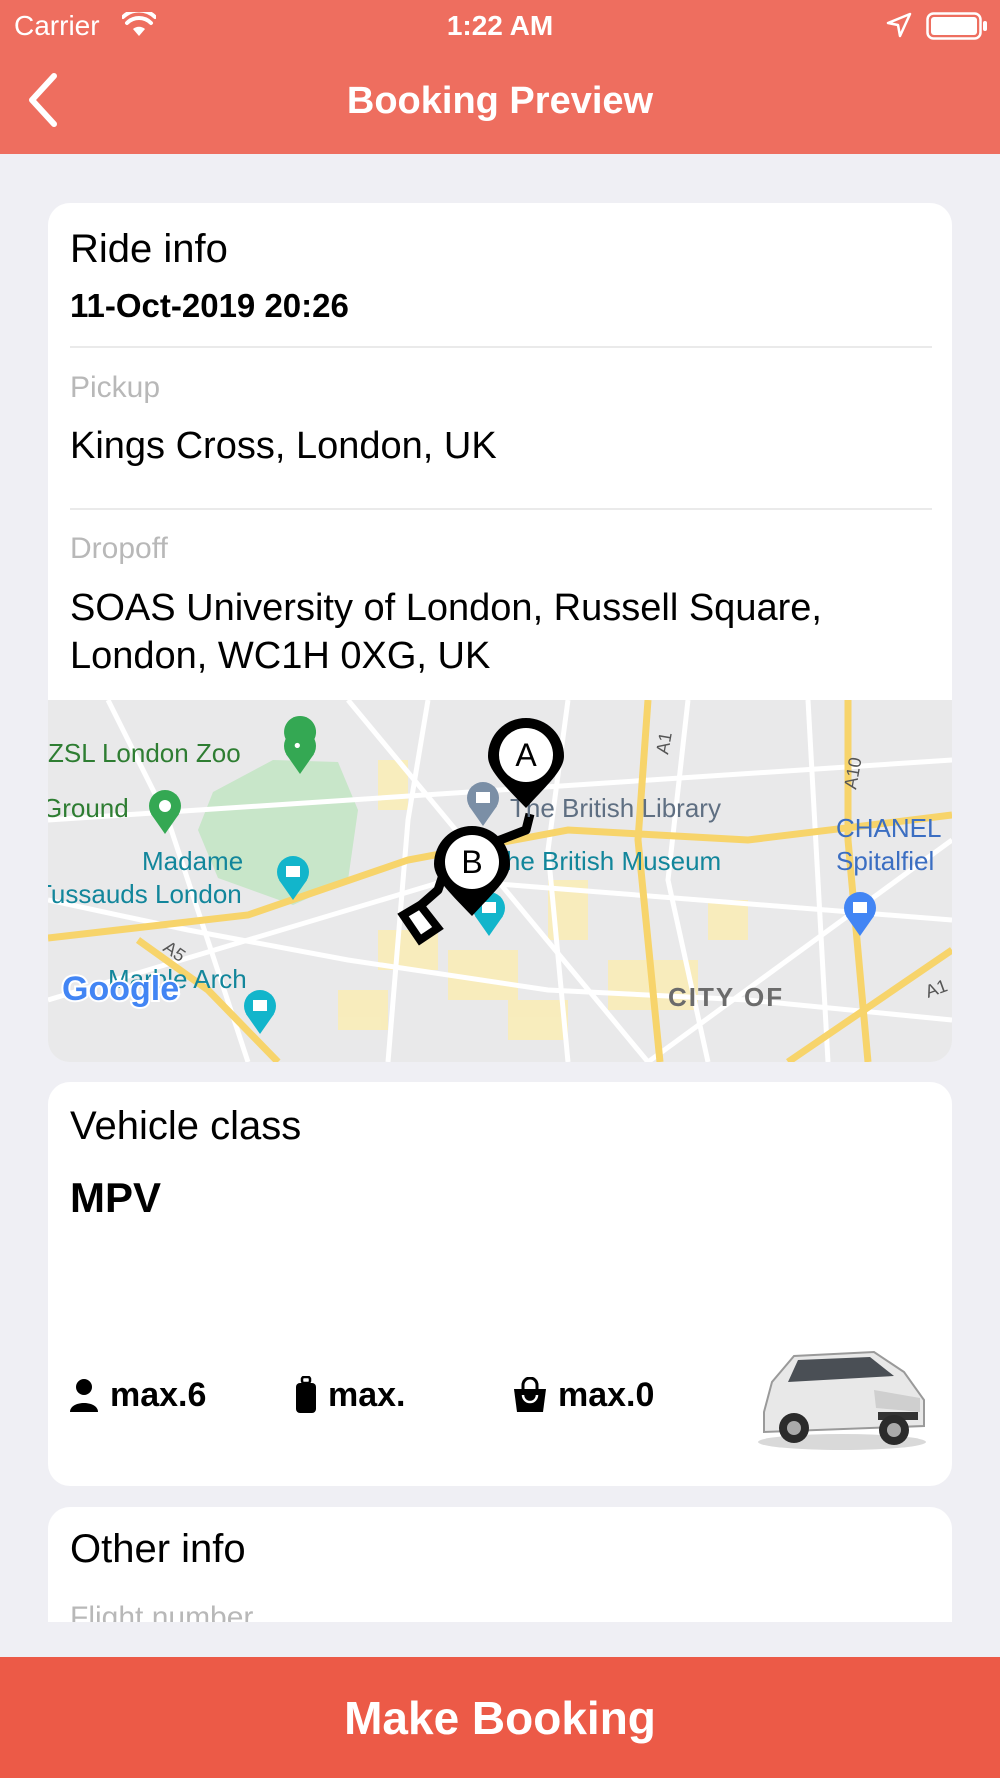 The width and height of the screenshot is (1000, 1778). I want to click on map-label-british-library: The British Library, so click(615, 808).